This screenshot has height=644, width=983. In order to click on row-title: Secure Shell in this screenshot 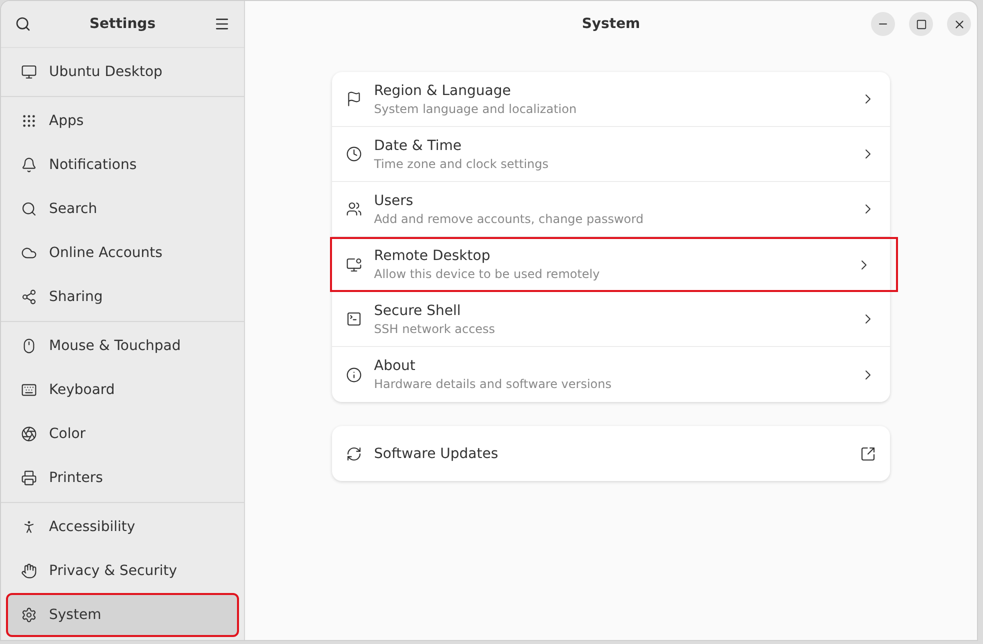, I will do `click(418, 310)`.